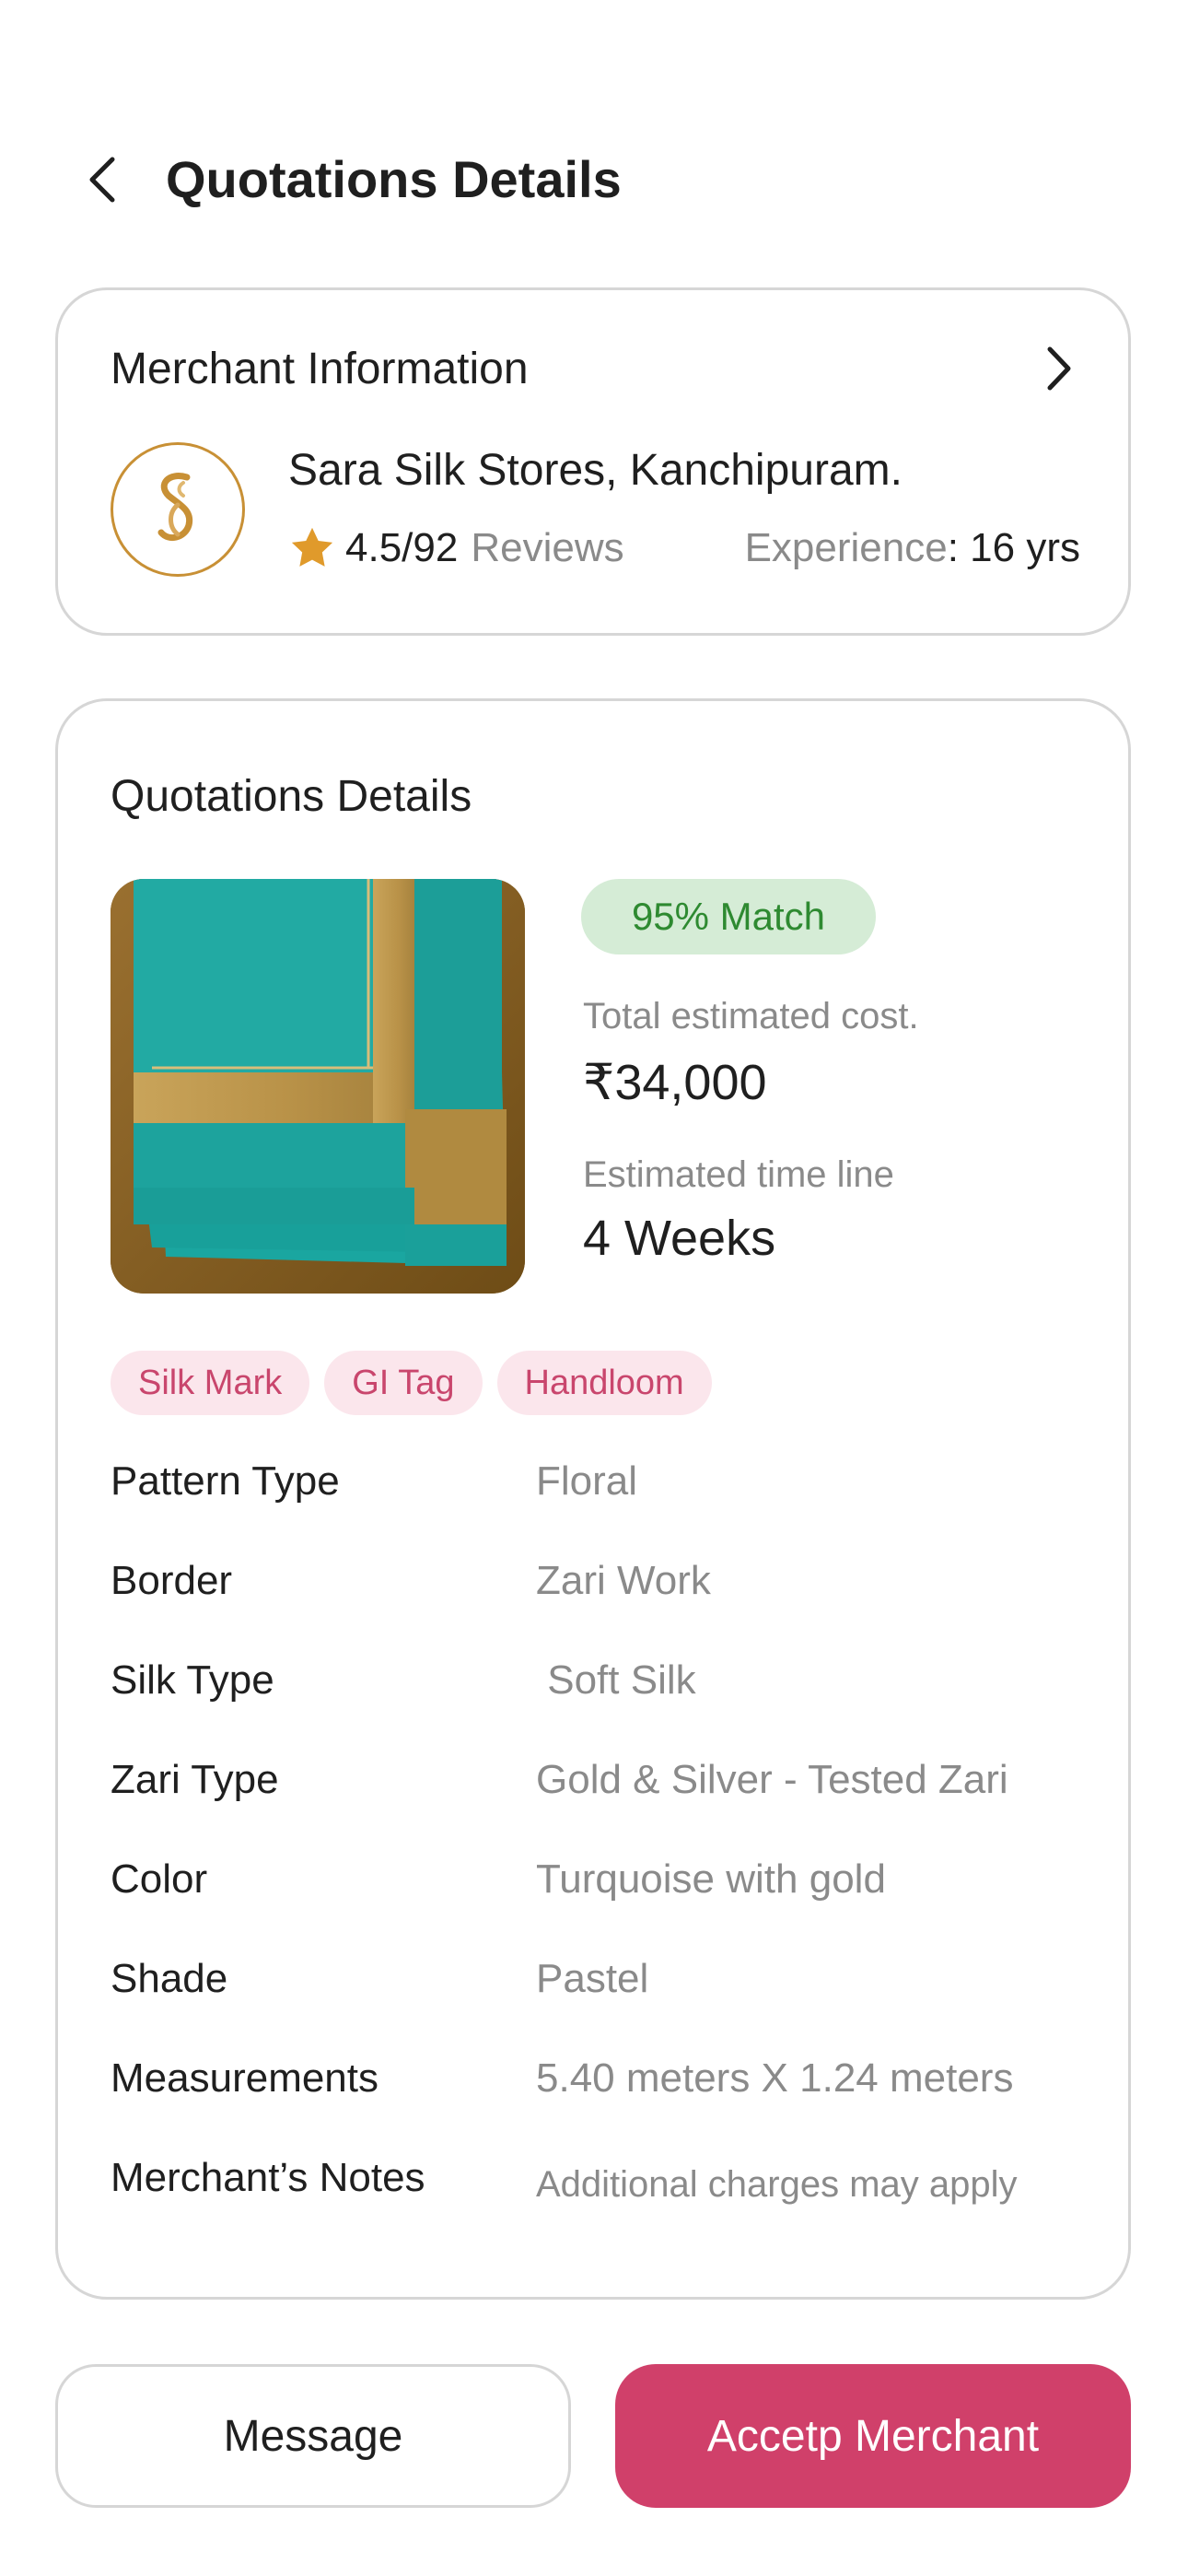  I want to click on cost-label: Total estimated cost., so click(751, 1016).